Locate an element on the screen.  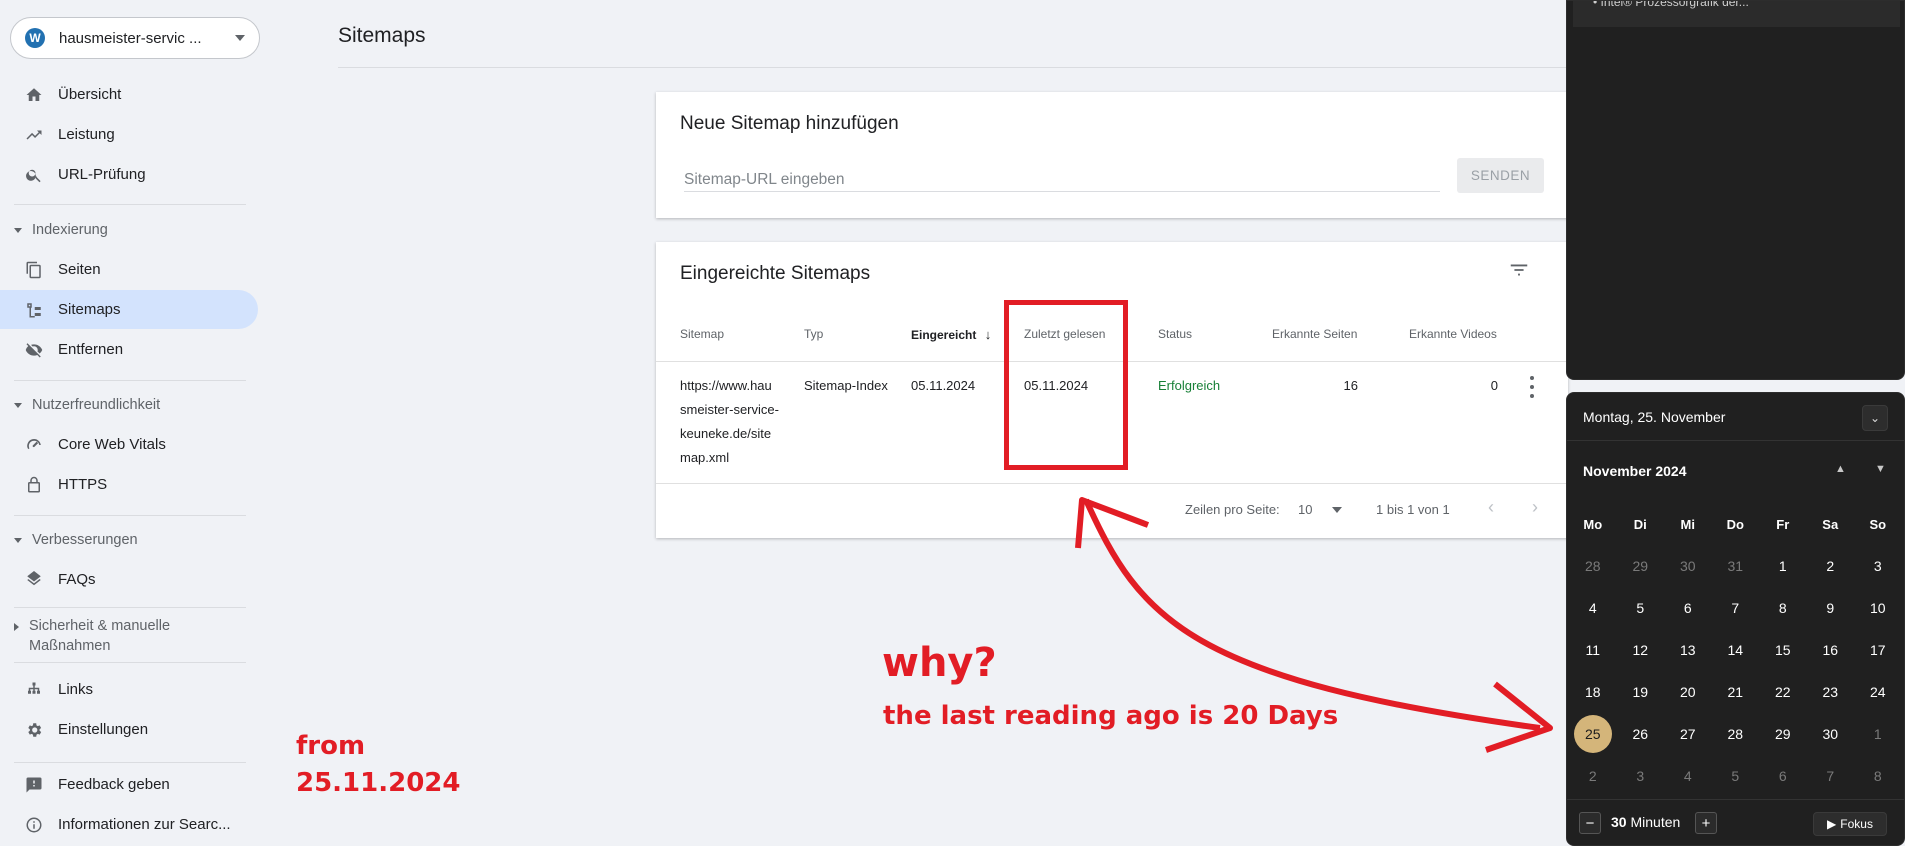
calendar-day-today: 25 is located at coordinates (1593, 734).